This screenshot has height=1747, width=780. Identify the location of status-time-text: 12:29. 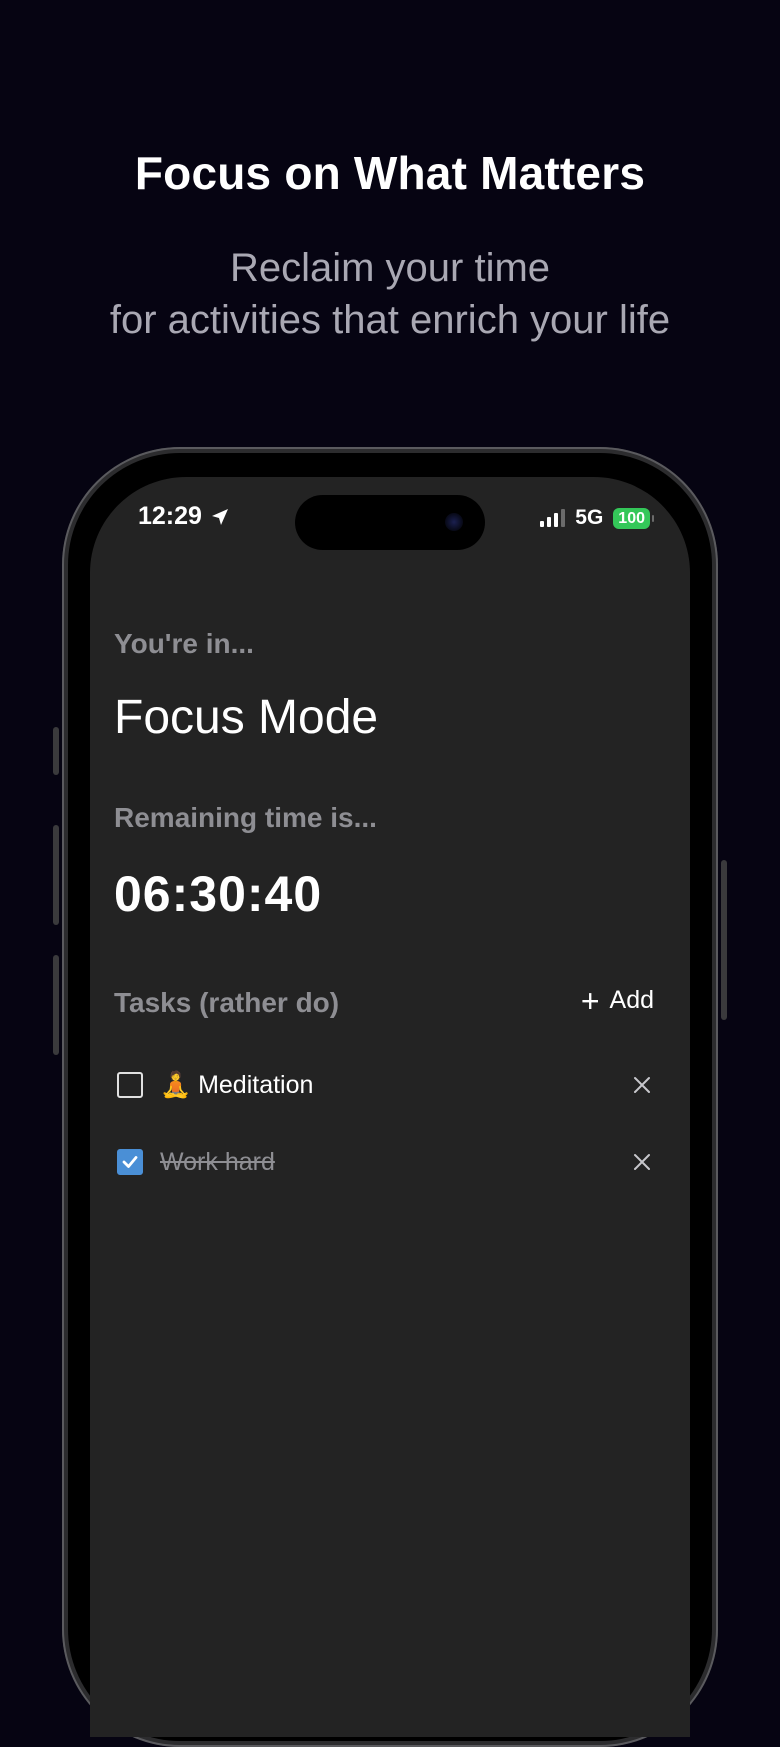
(170, 516).